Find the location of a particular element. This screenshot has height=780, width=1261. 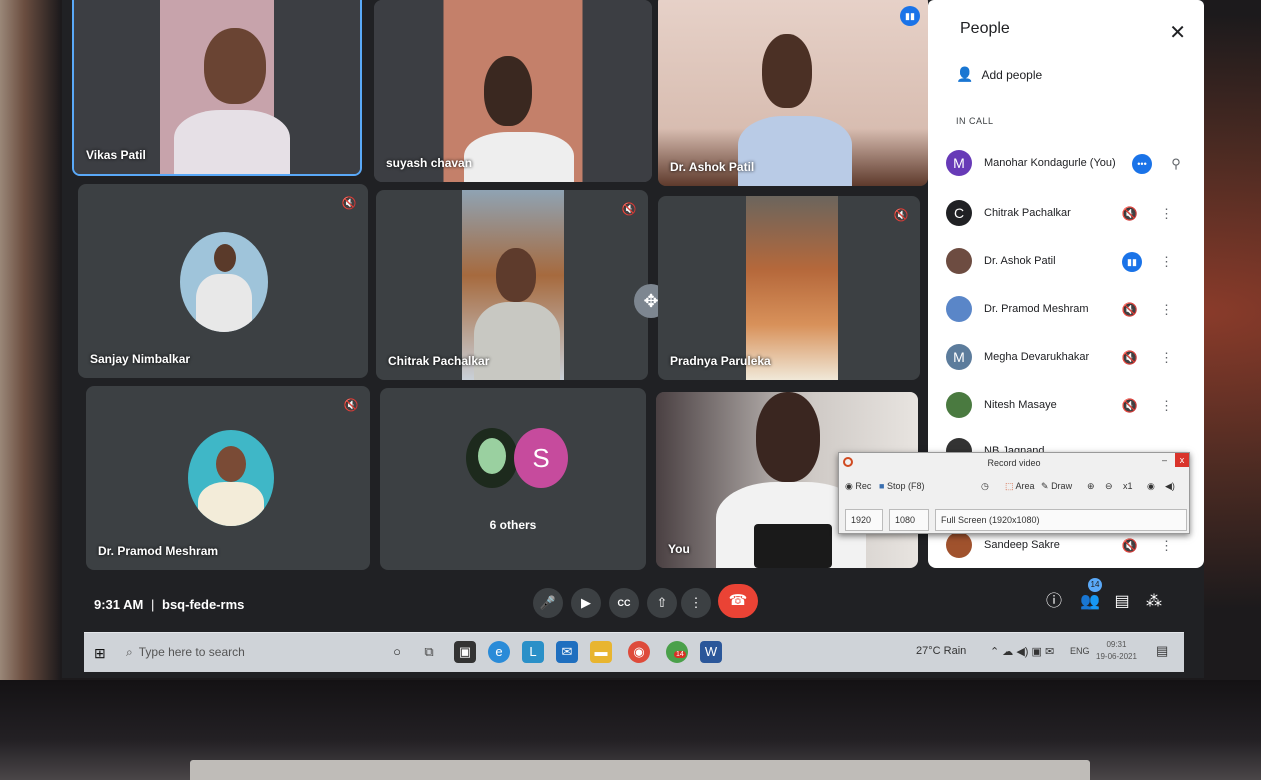

video-tile: Vikas Patil is located at coordinates (217, 88).